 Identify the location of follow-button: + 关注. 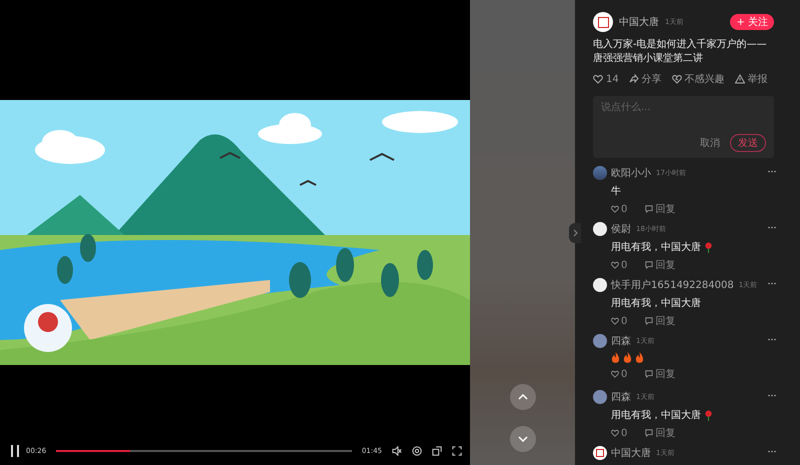
(752, 22).